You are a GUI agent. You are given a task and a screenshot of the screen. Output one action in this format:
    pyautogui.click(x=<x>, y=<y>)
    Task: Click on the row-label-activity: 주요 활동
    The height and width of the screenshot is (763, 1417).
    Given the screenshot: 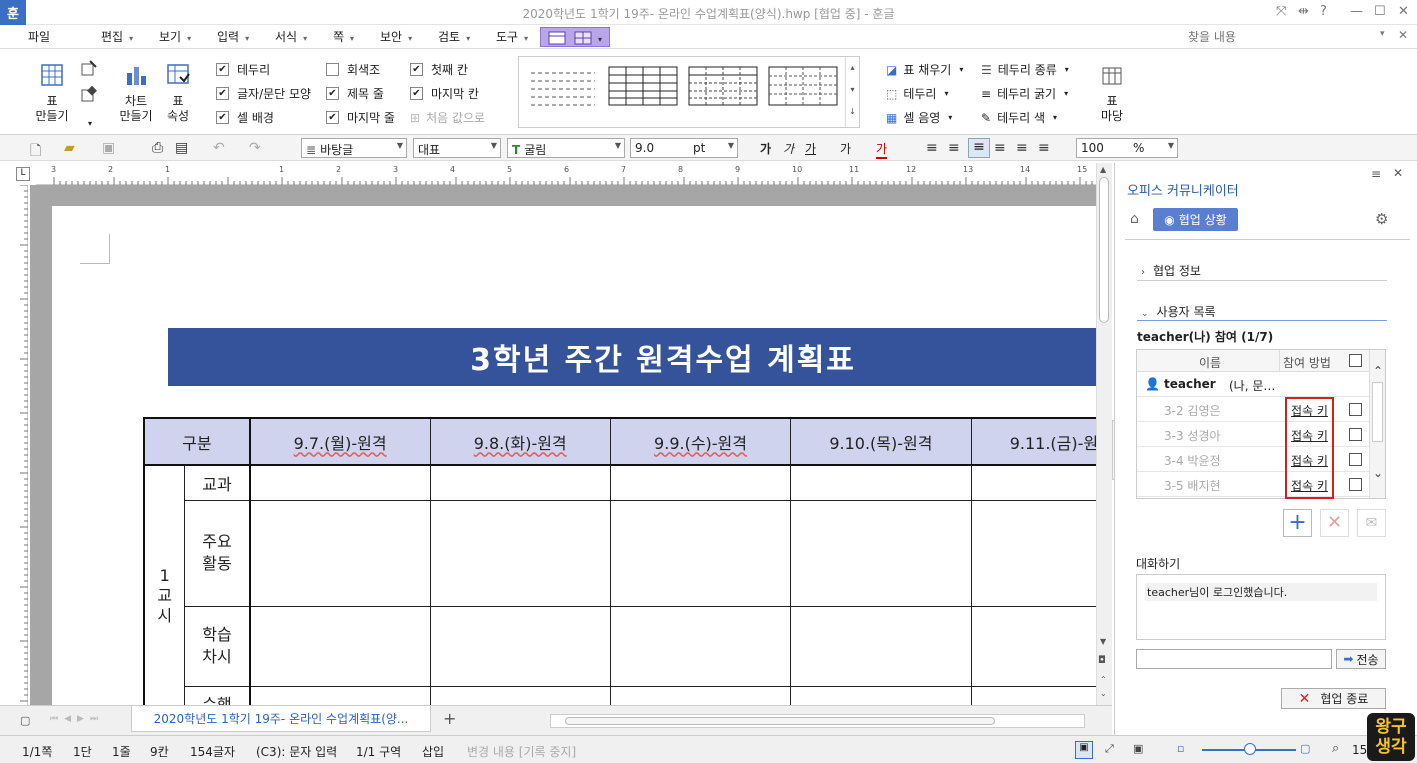 What is the action you would take?
    pyautogui.click(x=217, y=553)
    